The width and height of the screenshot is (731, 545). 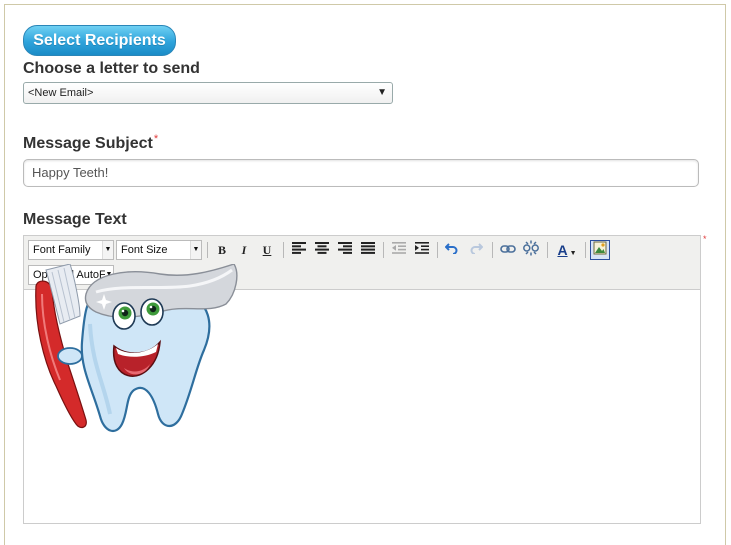 I want to click on font-family-value: Font Family, so click(x=62, y=250).